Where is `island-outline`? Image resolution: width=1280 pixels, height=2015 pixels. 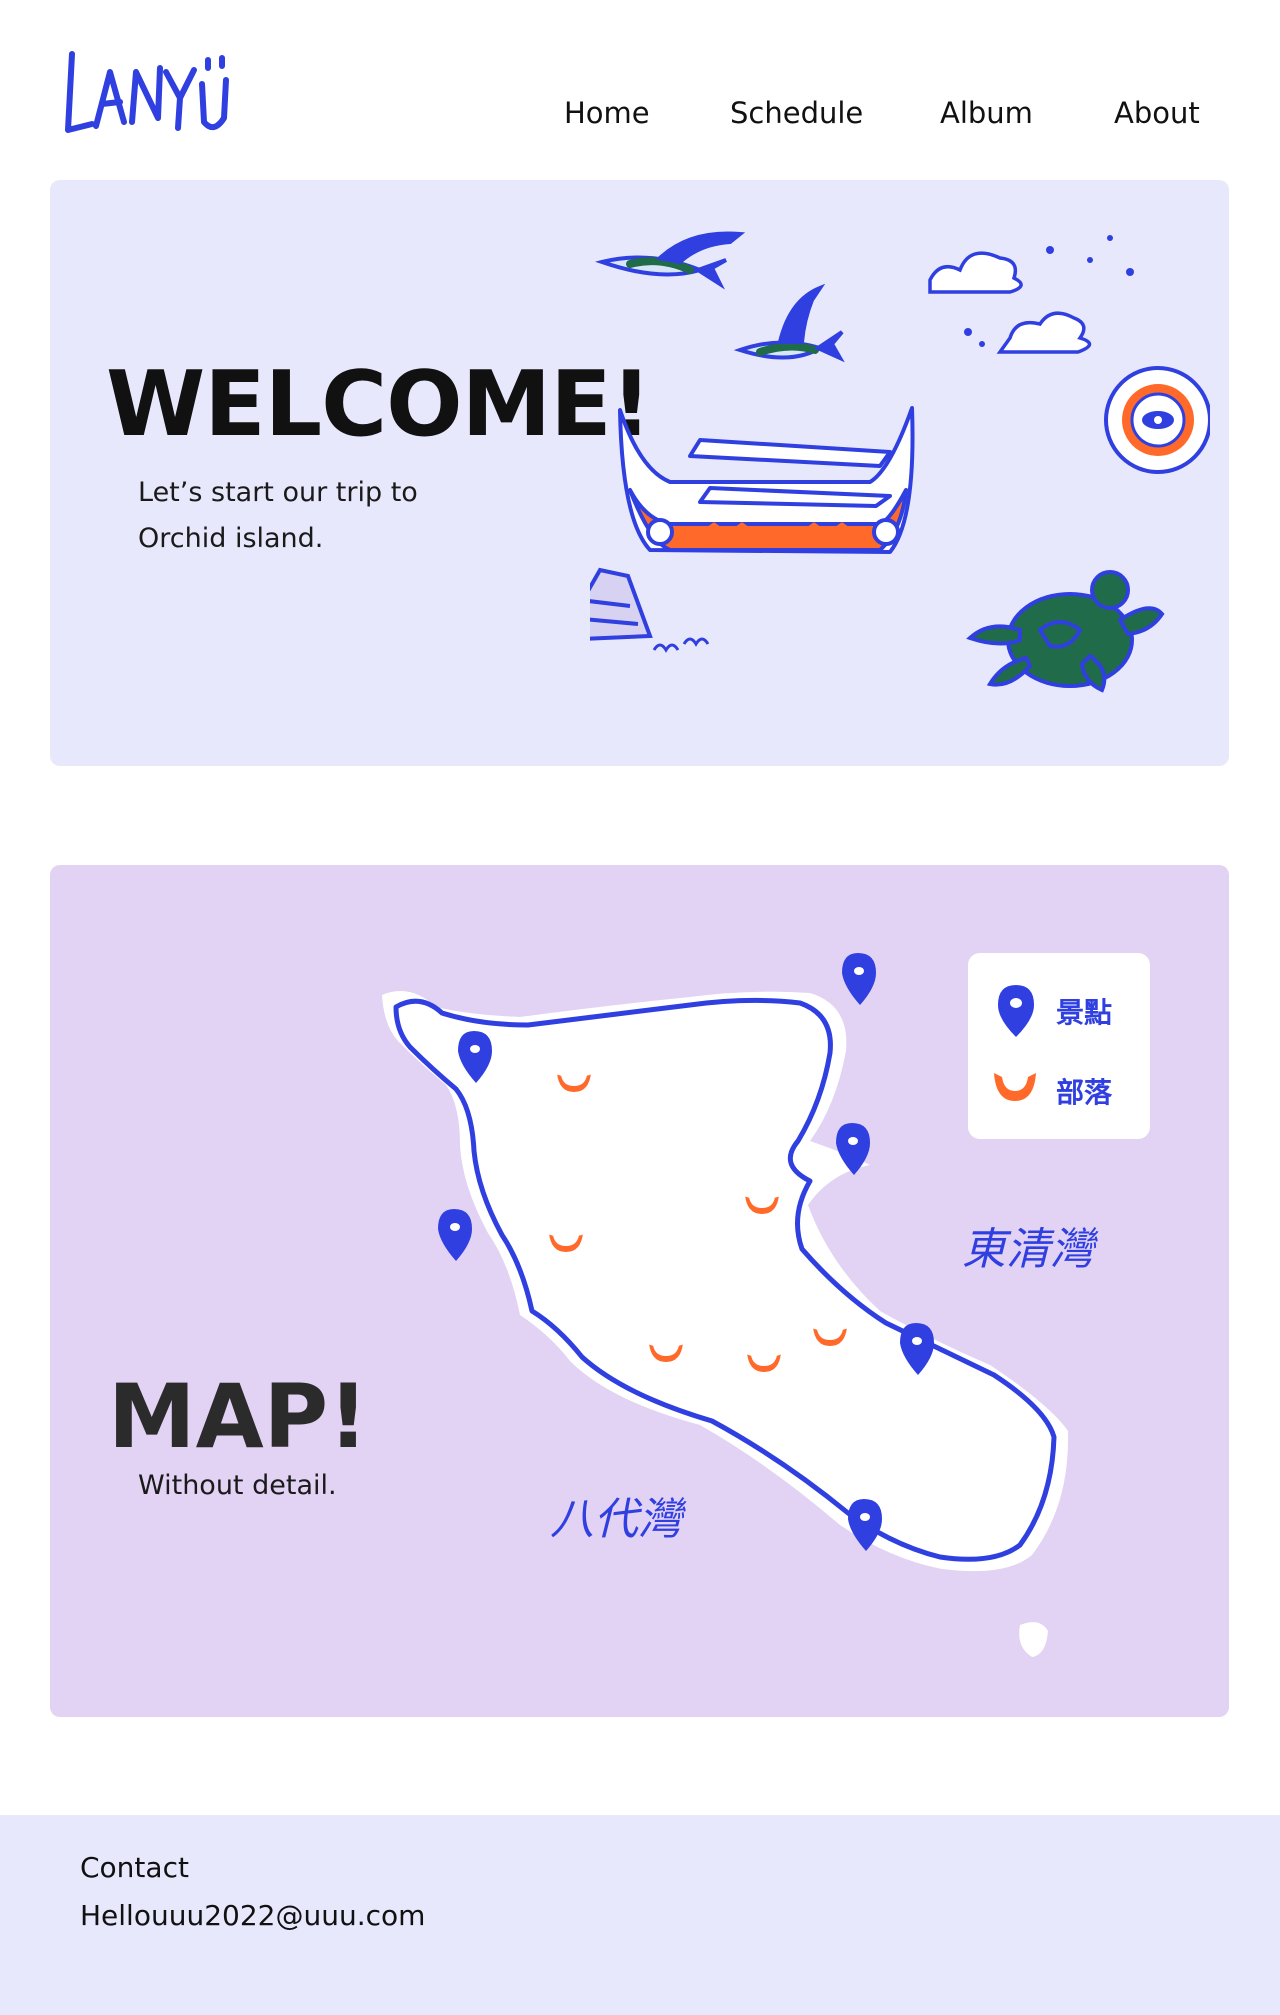
island-outline is located at coordinates (725, 1279).